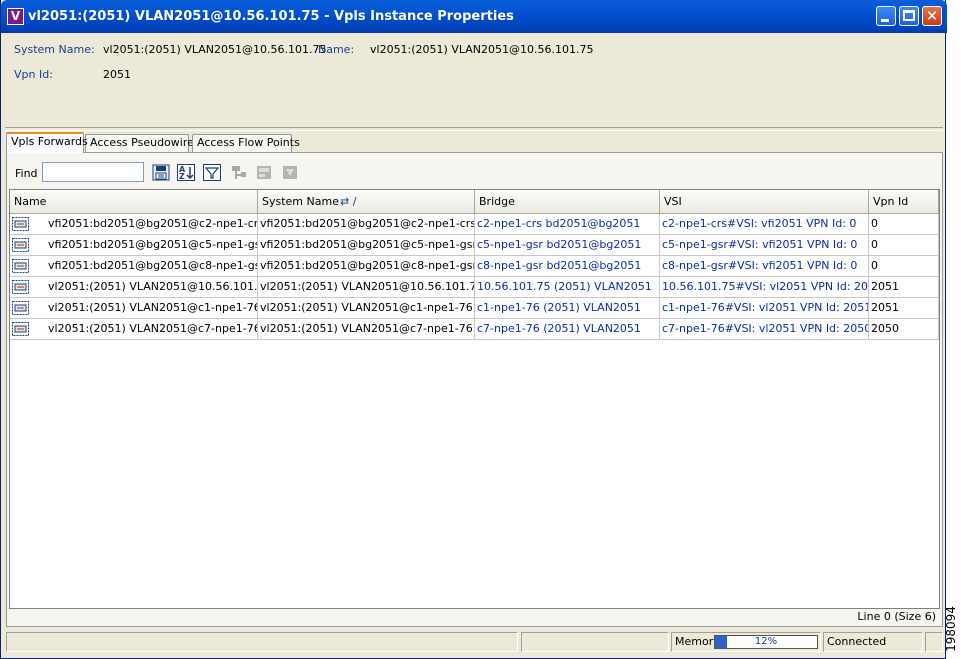  I want to click on cell-bridge: c8-npe1-gsr bd2051@bg2051, so click(567, 266).